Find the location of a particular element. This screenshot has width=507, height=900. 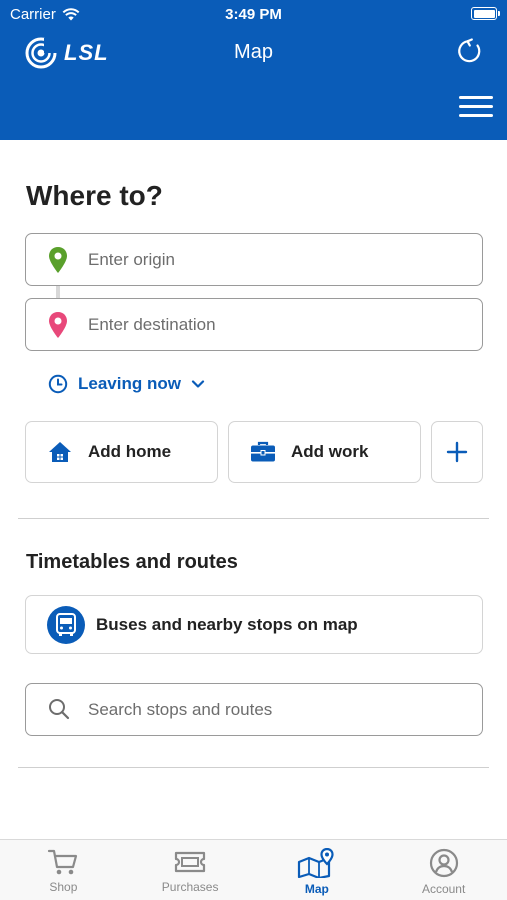

briefcase-icon is located at coordinates (263, 451).